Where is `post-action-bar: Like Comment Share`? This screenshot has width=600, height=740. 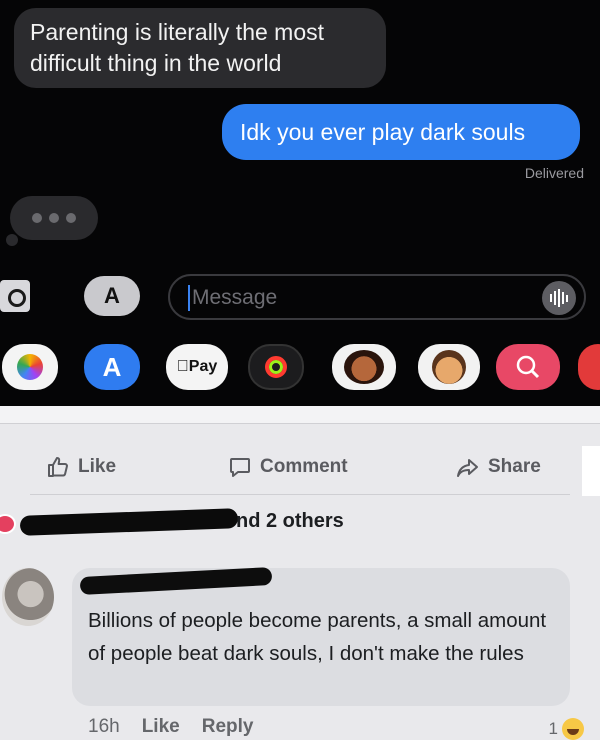
post-action-bar: Like Comment Share is located at coordinates (300, 467).